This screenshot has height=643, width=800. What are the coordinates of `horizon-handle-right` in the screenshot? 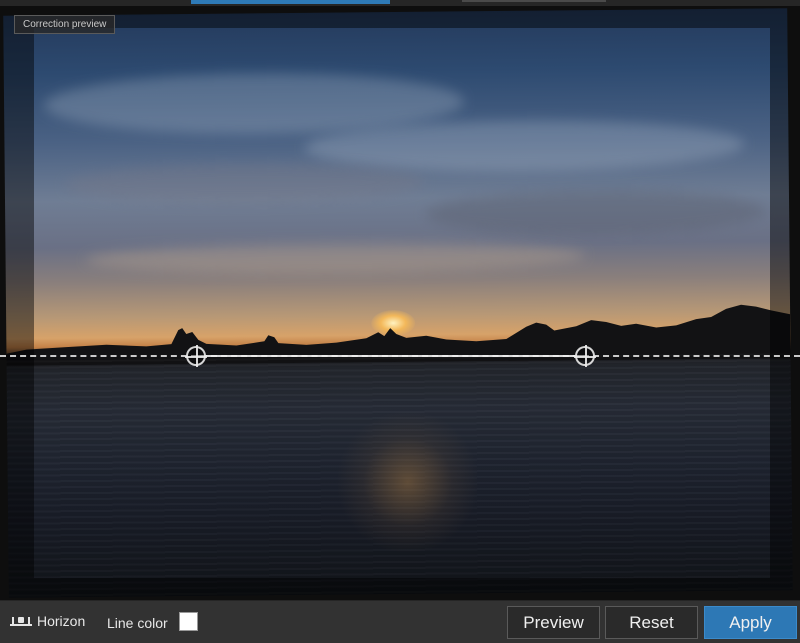 It's located at (585, 356).